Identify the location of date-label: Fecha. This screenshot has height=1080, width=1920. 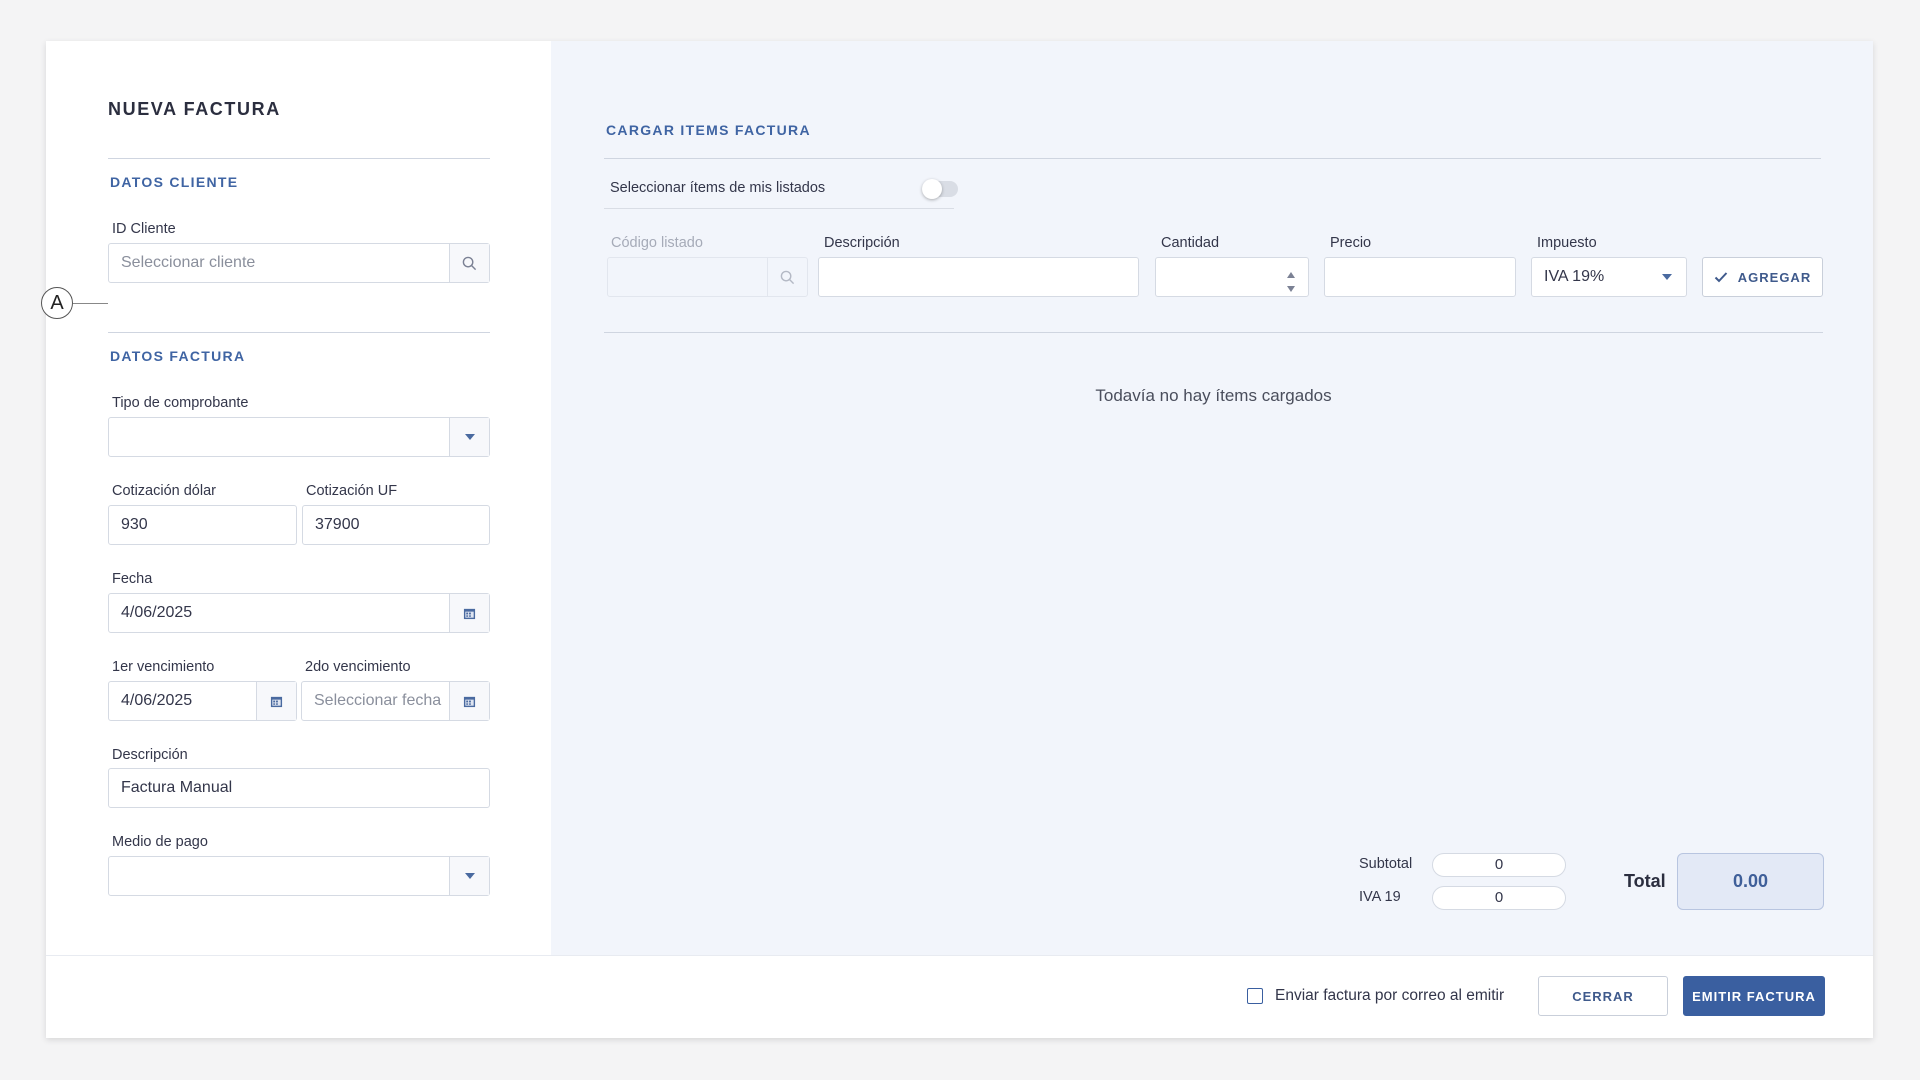
(132, 579).